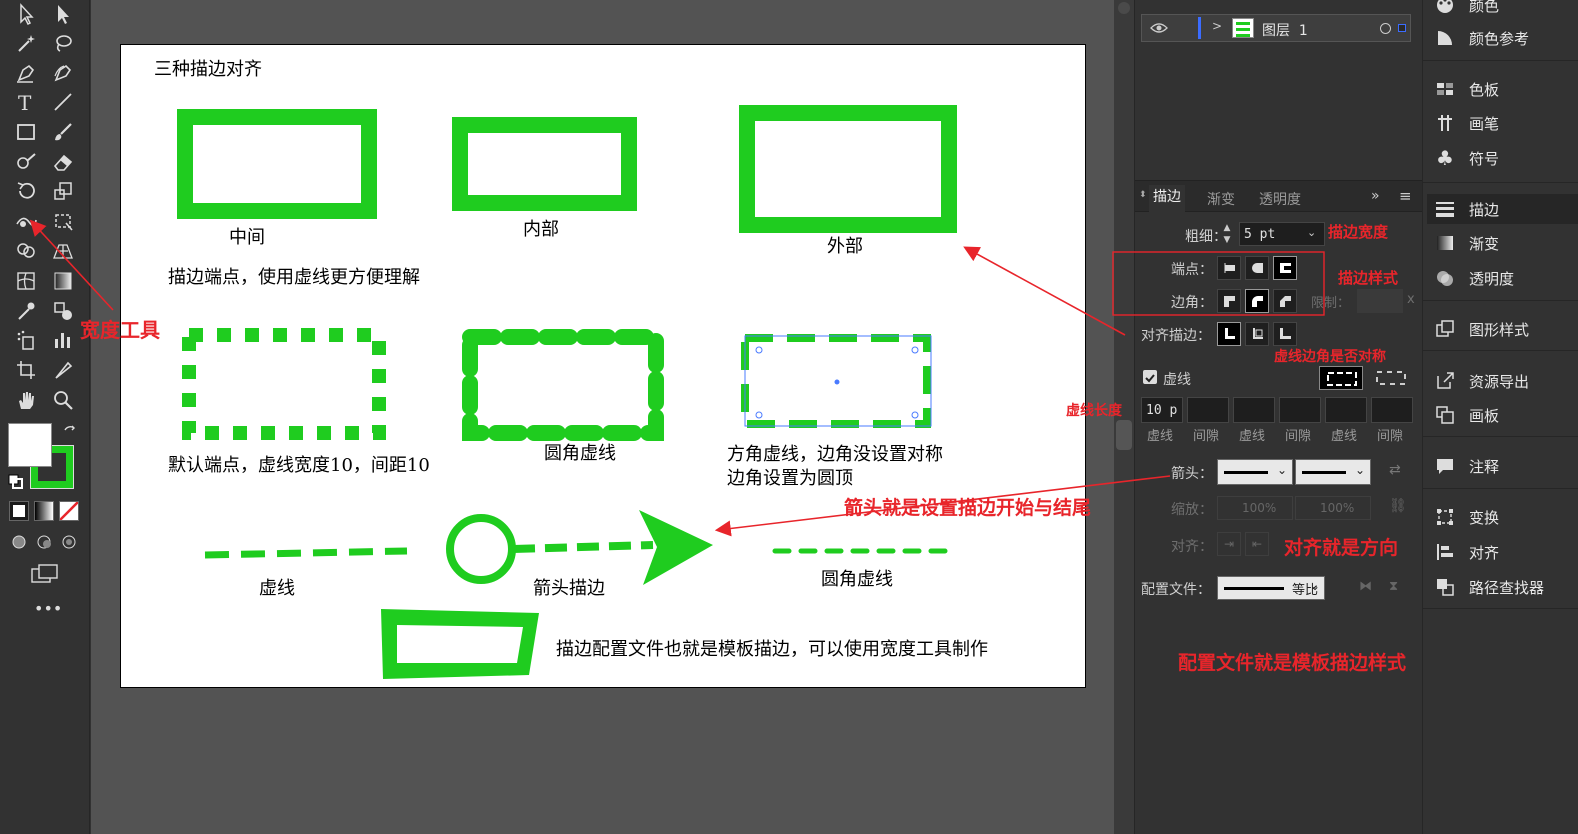  What do you see at coordinates (1094, 411) in the screenshot?
I see `annotation-dash-length: 虚线长度` at bounding box center [1094, 411].